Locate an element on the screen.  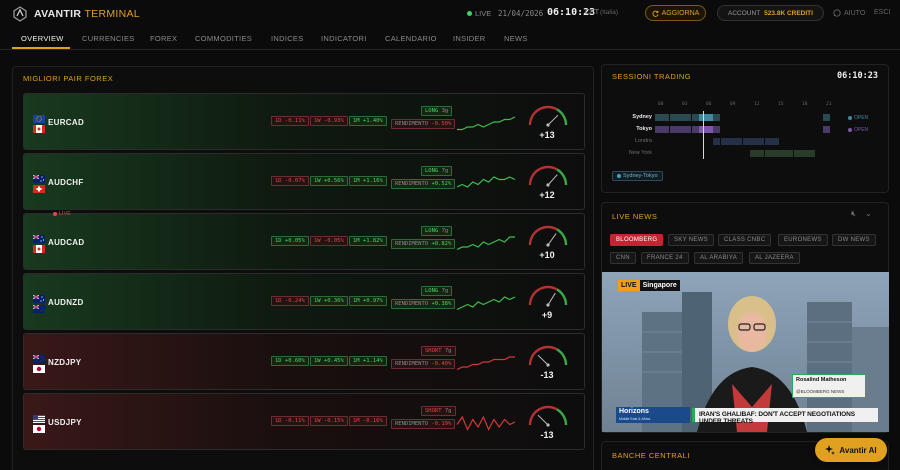
change-chip-w1: 1W -0.15% is located at coordinates (329, 421).